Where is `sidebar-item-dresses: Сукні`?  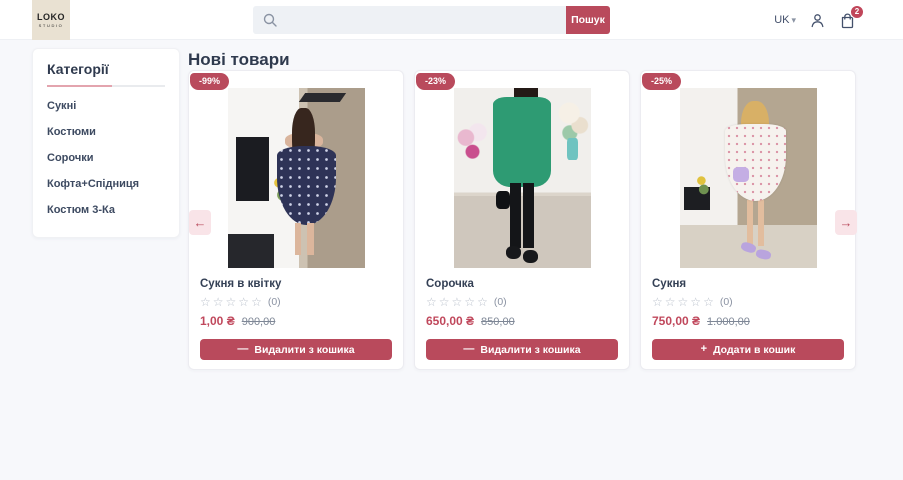
sidebar-item-dresses: Сукні is located at coordinates (106, 106).